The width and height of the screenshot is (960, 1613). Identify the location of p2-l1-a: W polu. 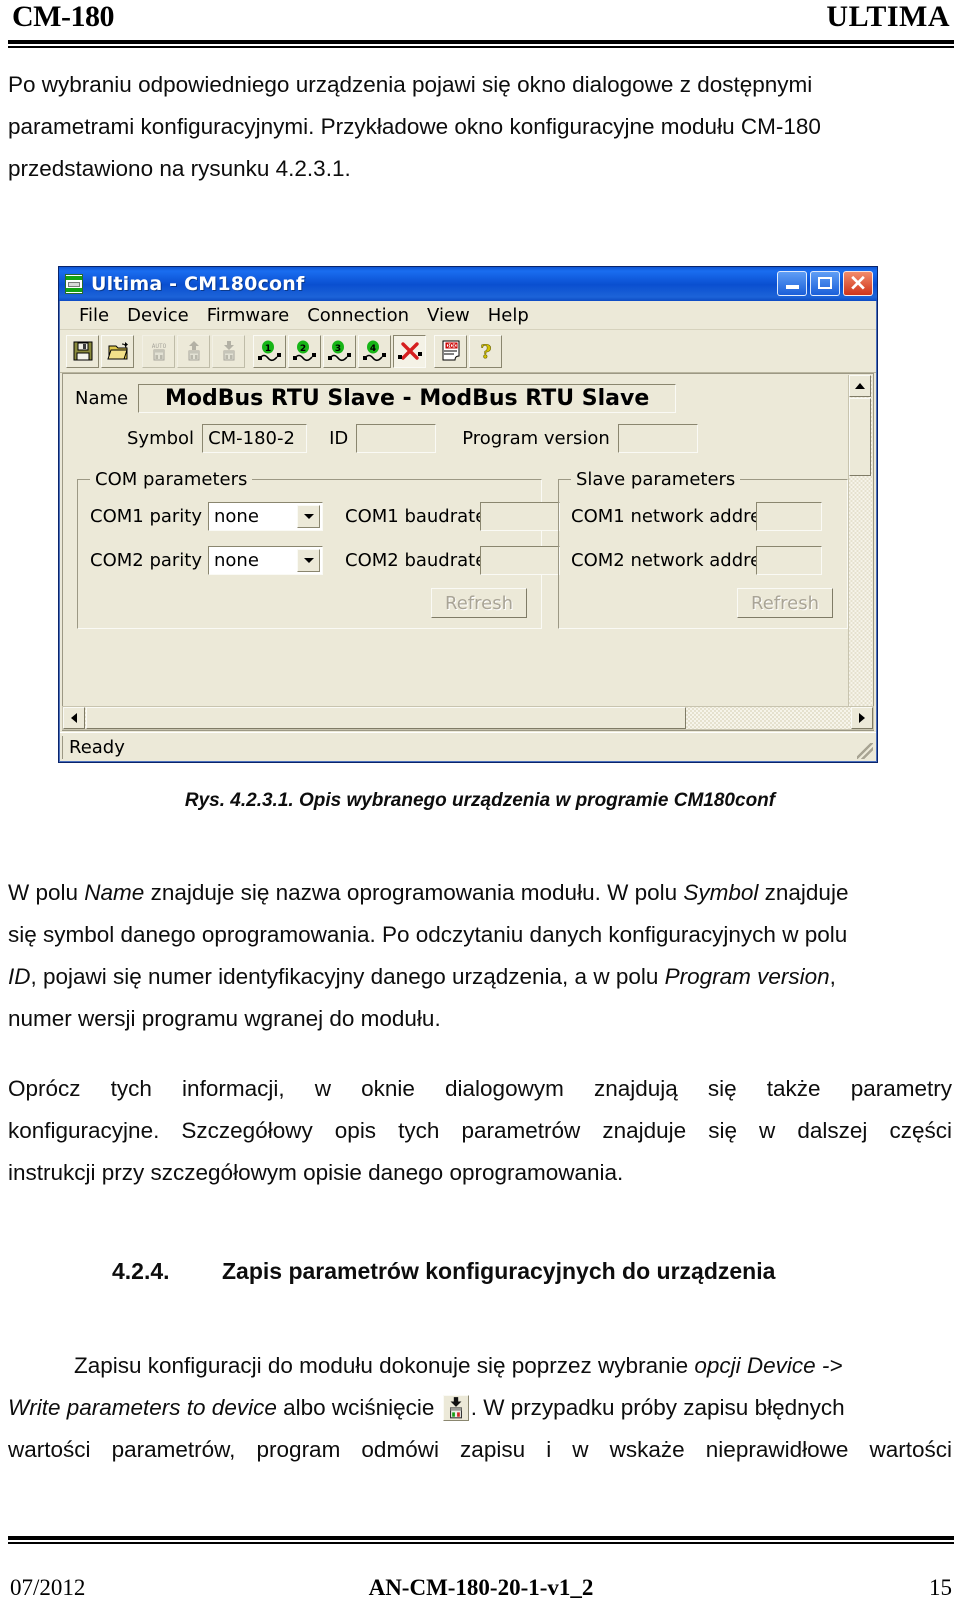
(46, 892).